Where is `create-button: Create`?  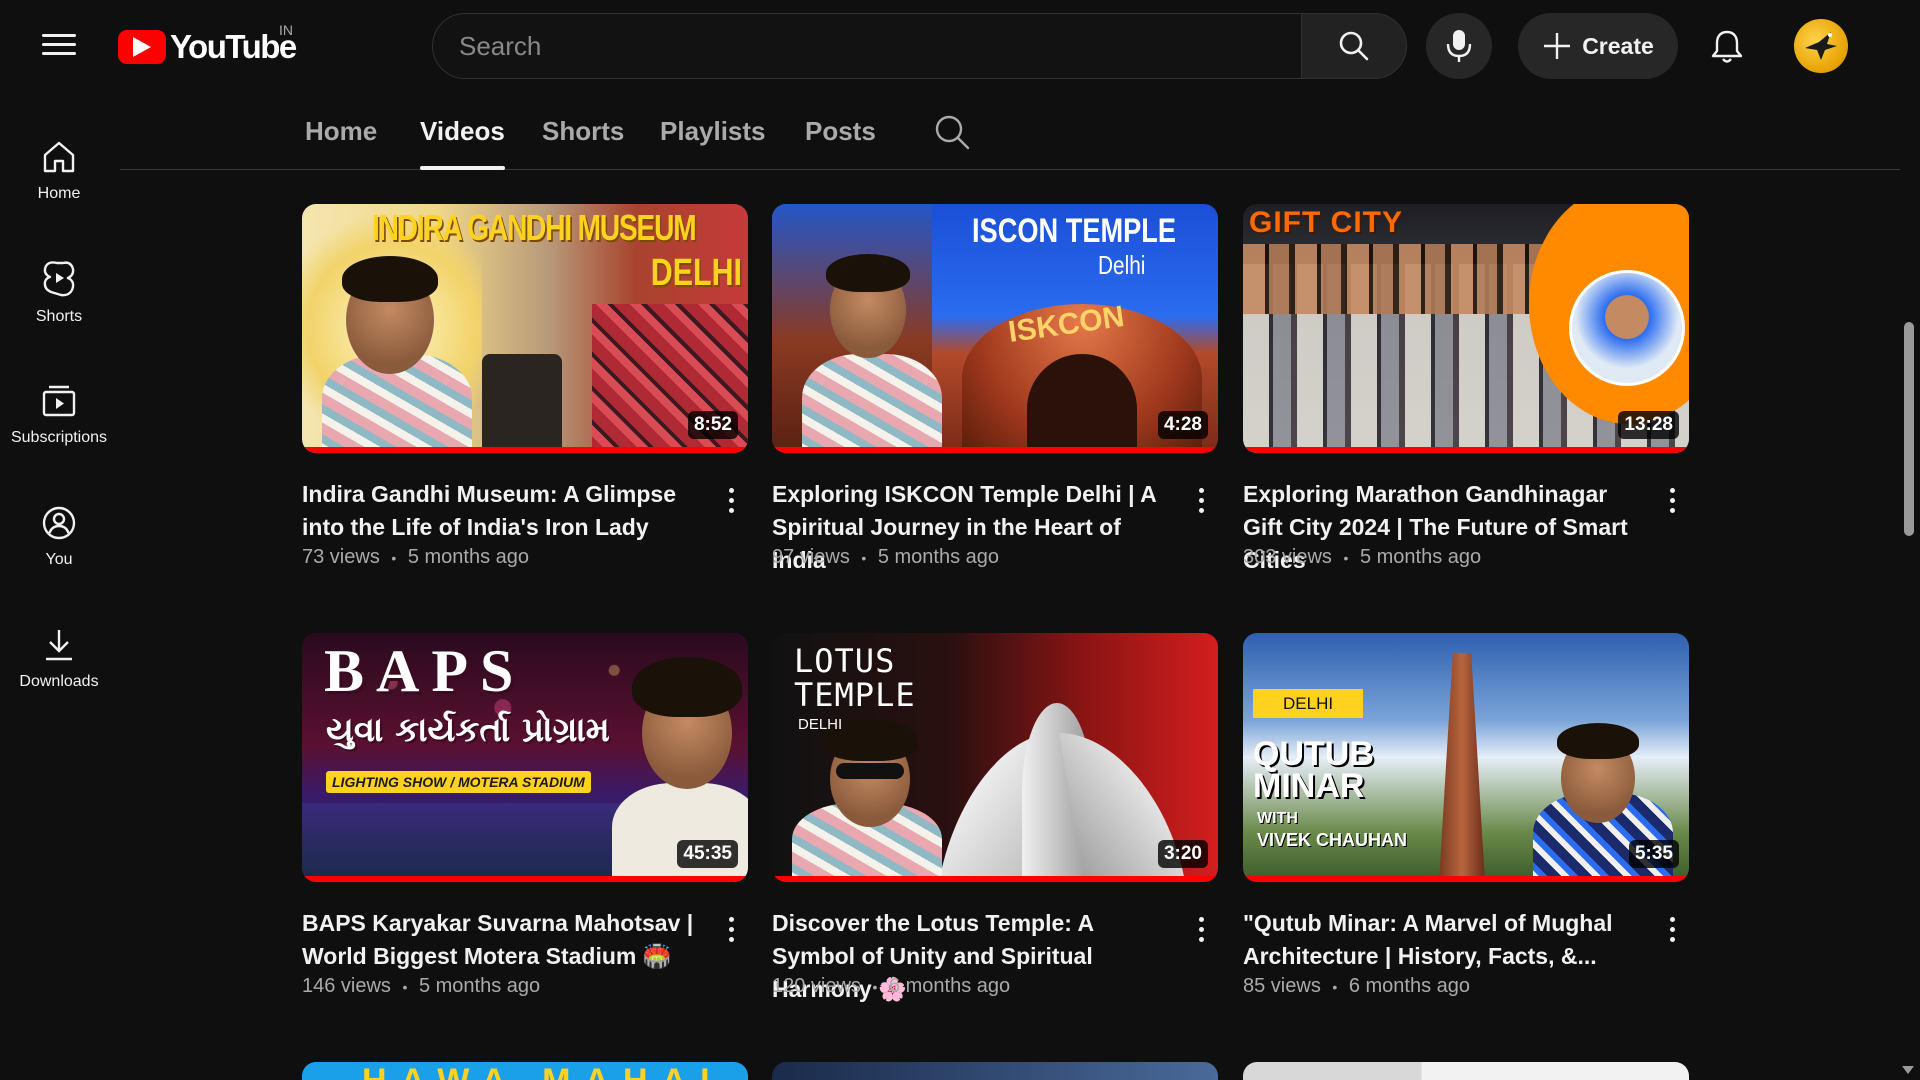
create-button: Create is located at coordinates (1598, 46).